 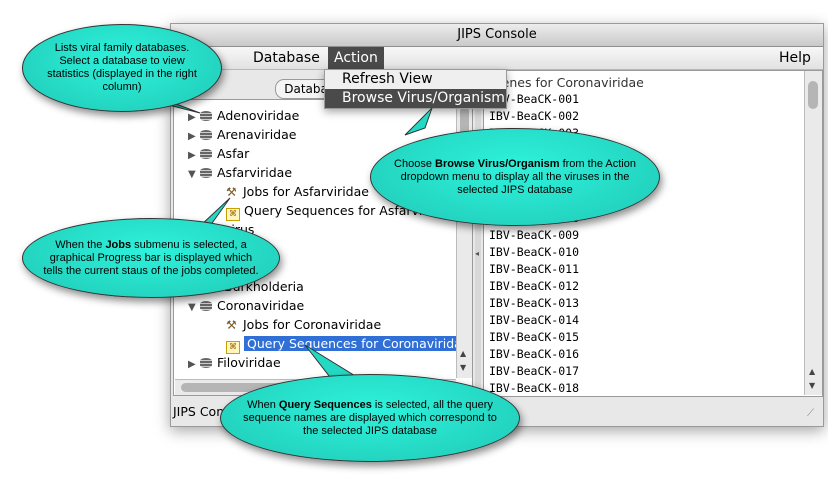 I want to click on tree-item-label: Coronaviridae, so click(x=261, y=305).